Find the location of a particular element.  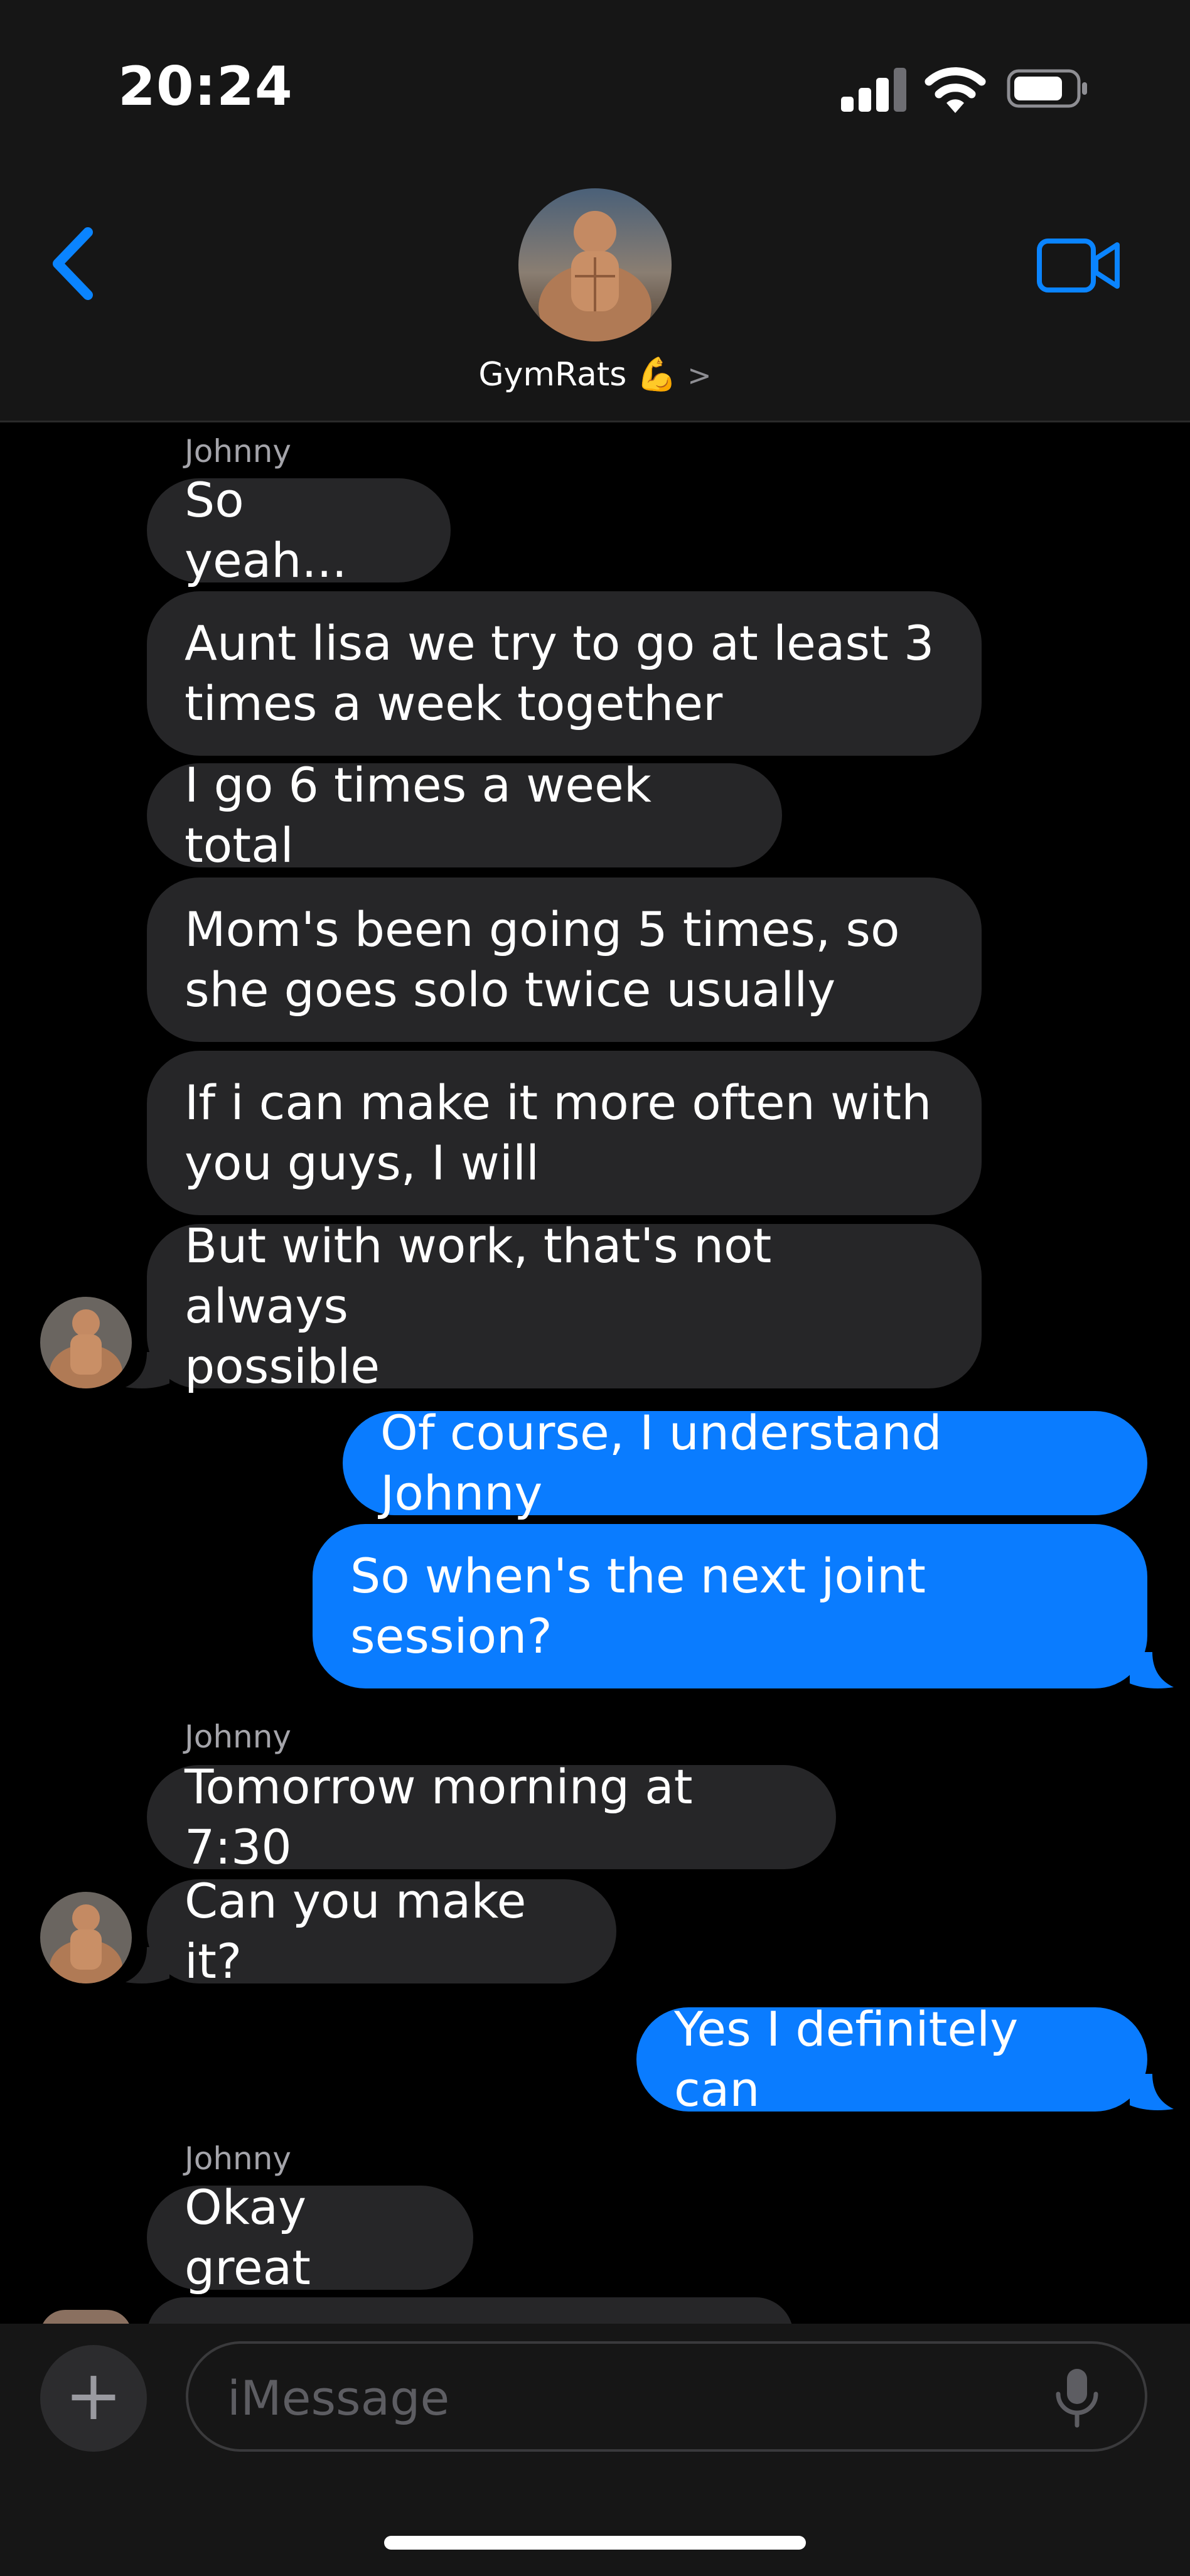

outgoing-message: So when's the next joint session? is located at coordinates (730, 1606).